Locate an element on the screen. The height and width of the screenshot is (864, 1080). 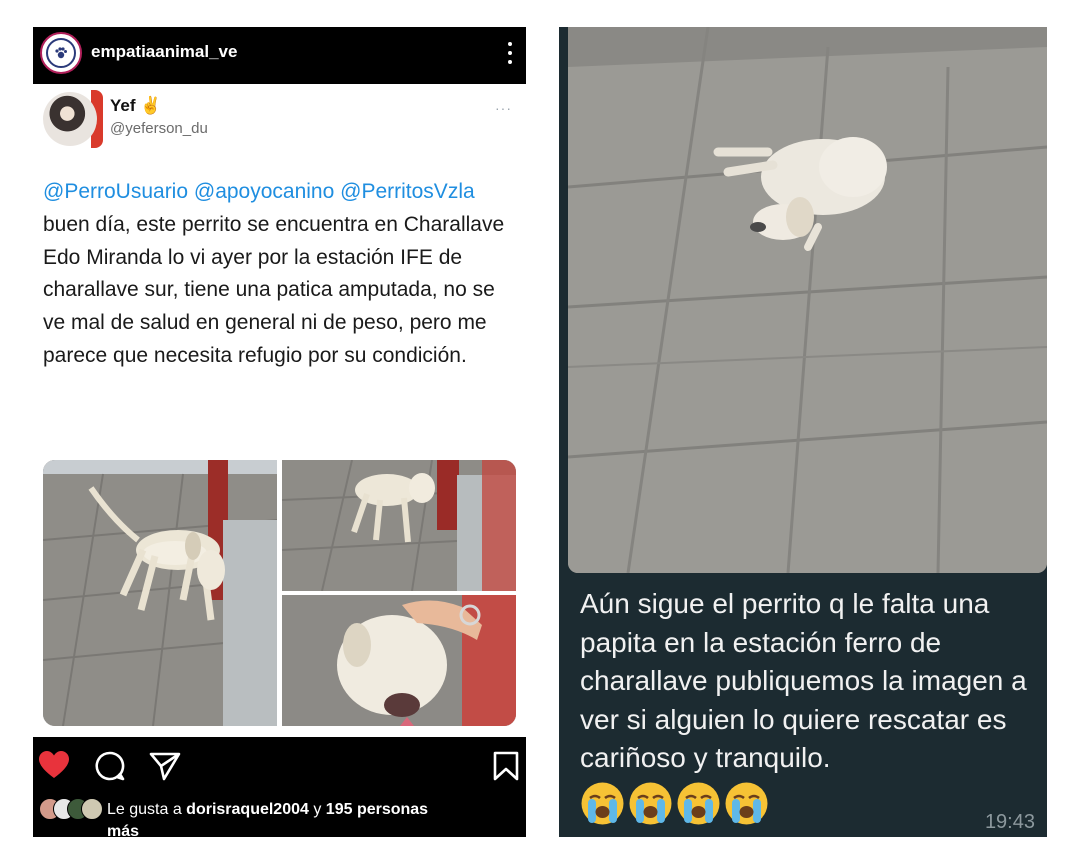
liker-avatars is located at coordinates (71, 809).